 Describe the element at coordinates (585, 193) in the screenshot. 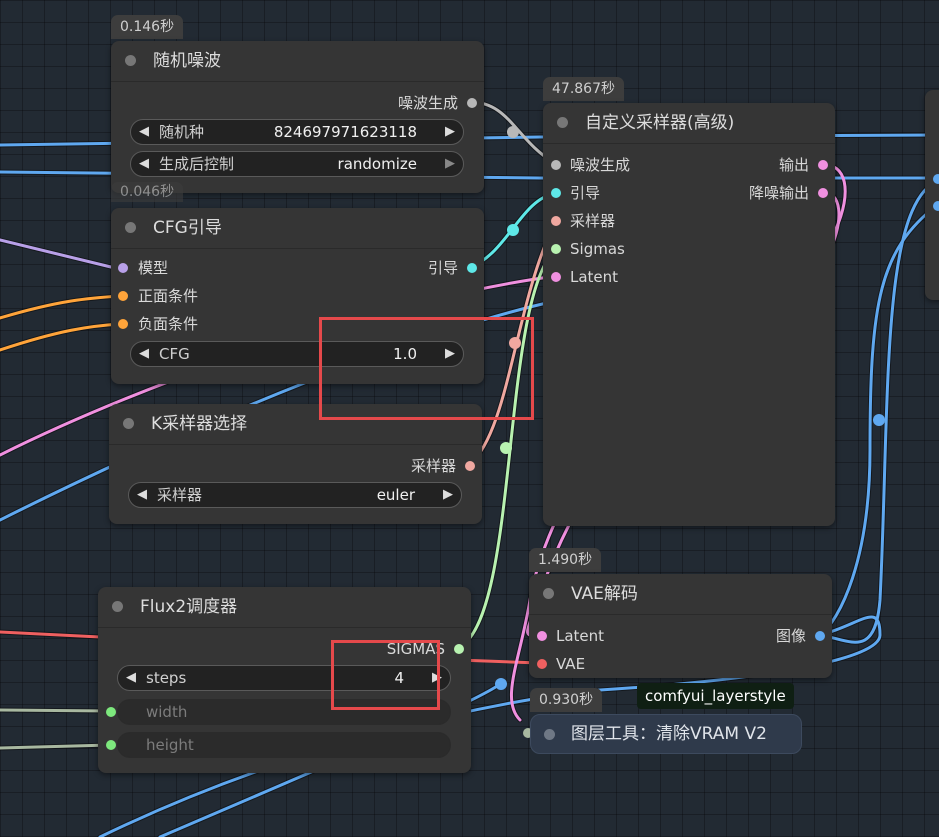

I see `input-label-guider: 引导` at that location.